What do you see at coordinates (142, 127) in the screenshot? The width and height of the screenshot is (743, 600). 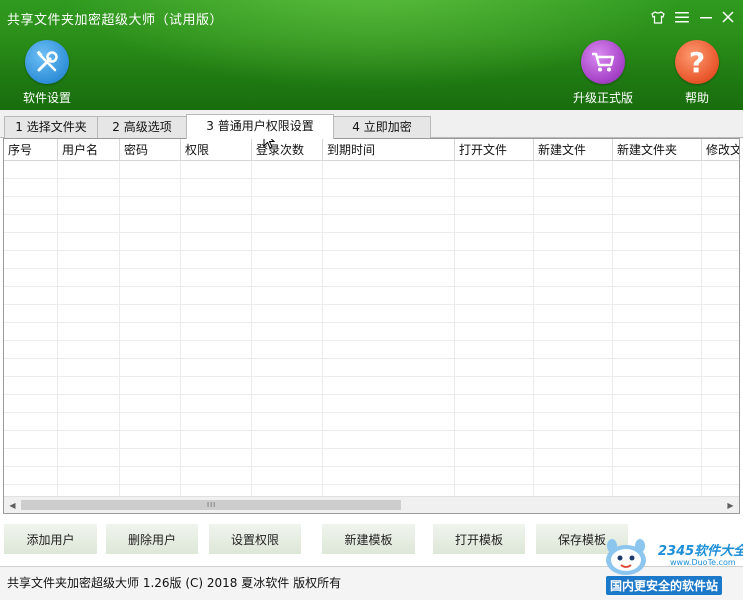 I see `tab-advanced-options: 2 高级选项` at bounding box center [142, 127].